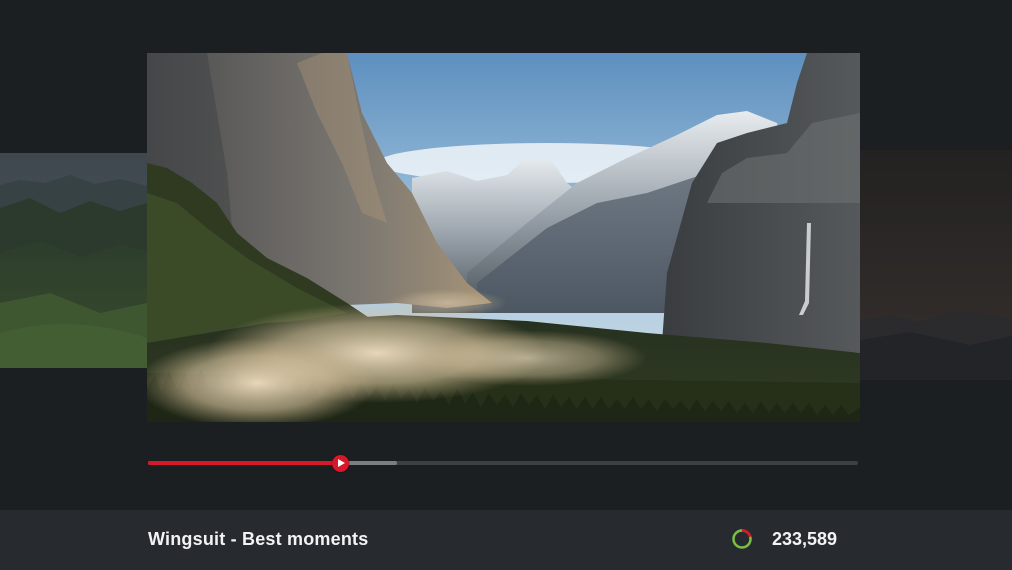 The width and height of the screenshot is (1012, 570). What do you see at coordinates (506, 540) in the screenshot?
I see `video-info-bar: Wingsuit - Best moments 233,589` at bounding box center [506, 540].